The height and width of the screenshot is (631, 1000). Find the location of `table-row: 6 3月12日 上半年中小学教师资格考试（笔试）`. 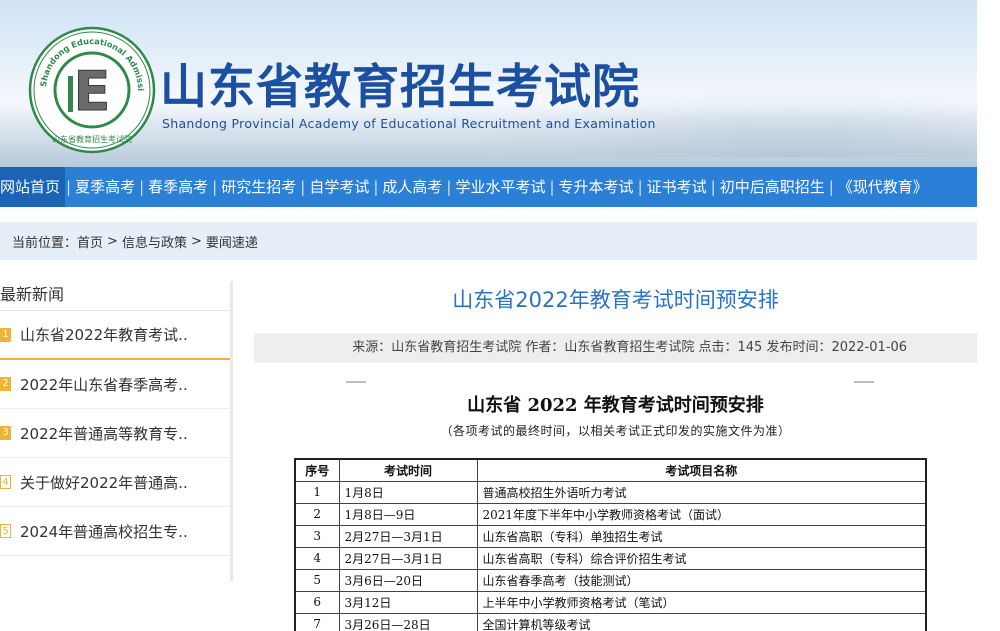

table-row: 6 3月12日 上半年中小学教师资格考试（笔试） is located at coordinates (610, 602).